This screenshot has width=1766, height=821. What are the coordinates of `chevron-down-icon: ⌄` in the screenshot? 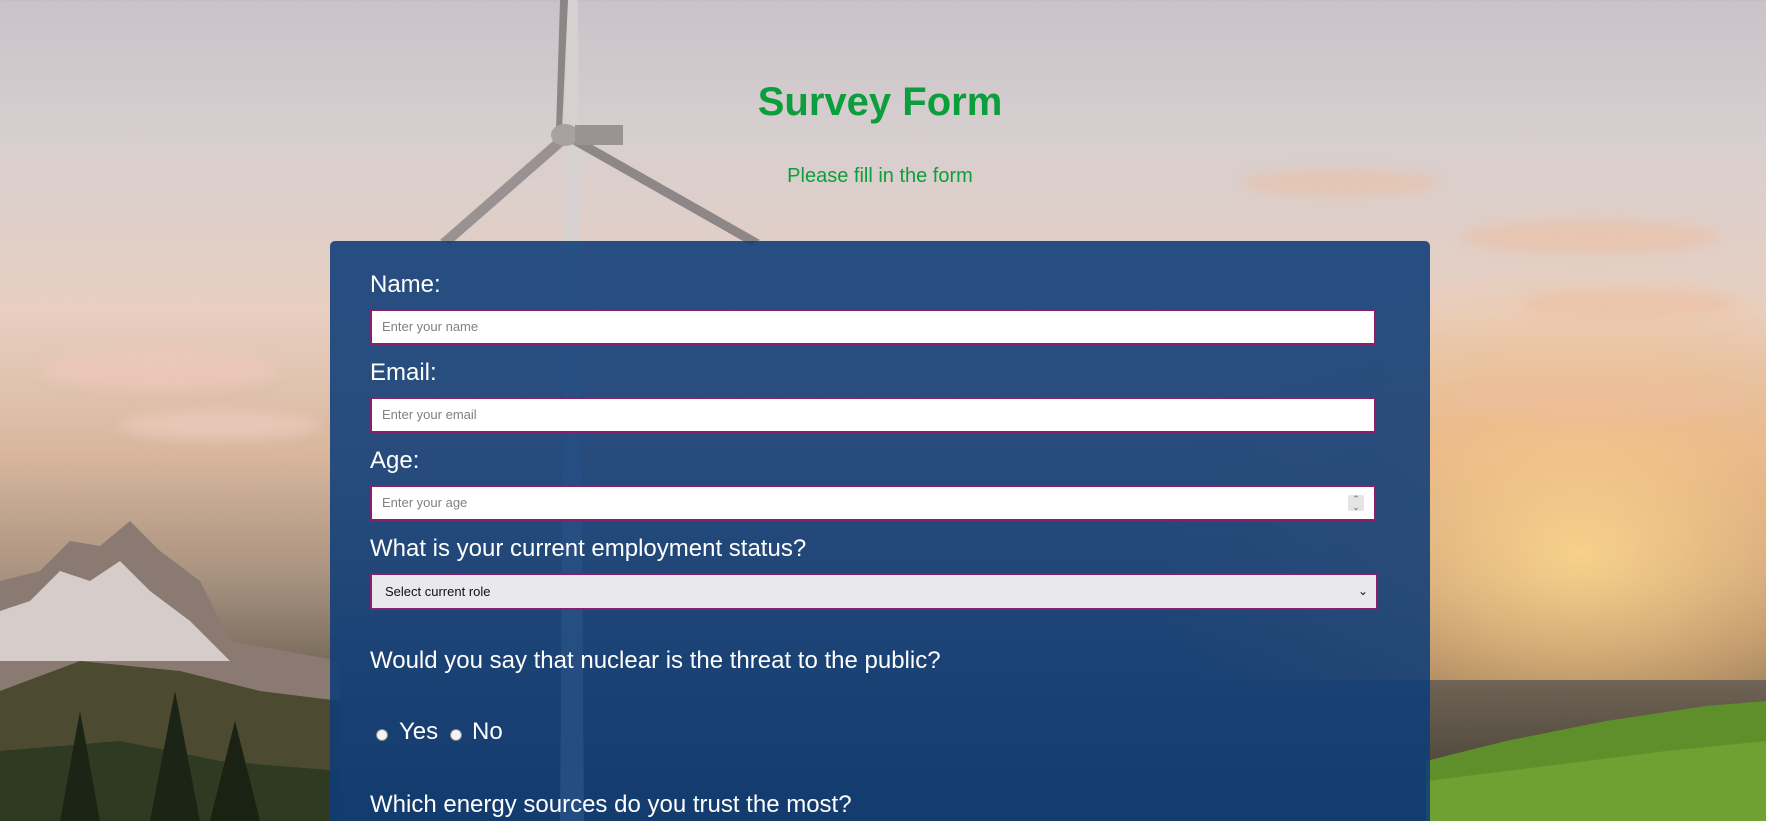 It's located at (1362, 591).